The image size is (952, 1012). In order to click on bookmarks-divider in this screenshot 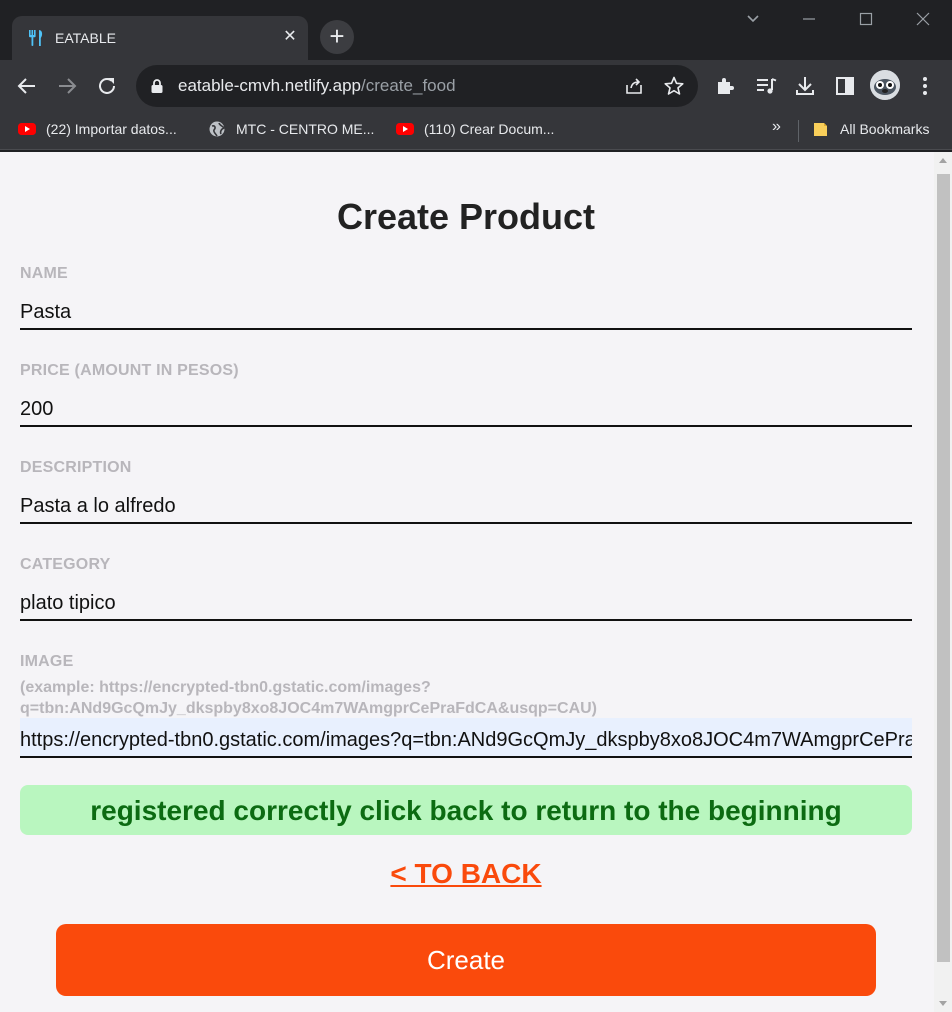, I will do `click(798, 131)`.